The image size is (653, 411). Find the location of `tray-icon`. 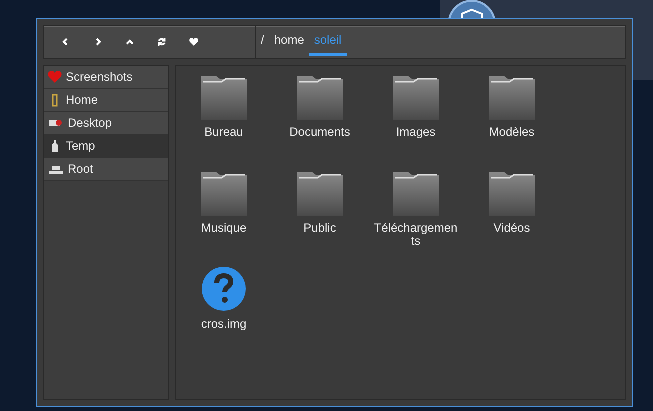

tray-icon is located at coordinates (56, 169).